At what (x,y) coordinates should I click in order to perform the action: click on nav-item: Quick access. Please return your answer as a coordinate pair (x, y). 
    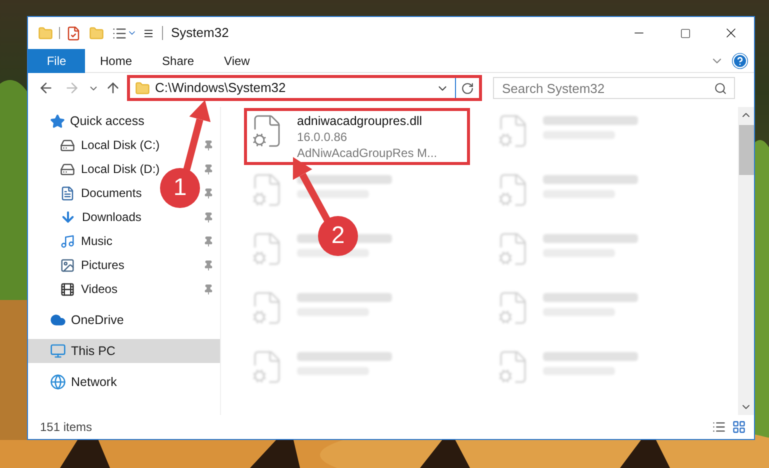
    Looking at the image, I should click on (124, 121).